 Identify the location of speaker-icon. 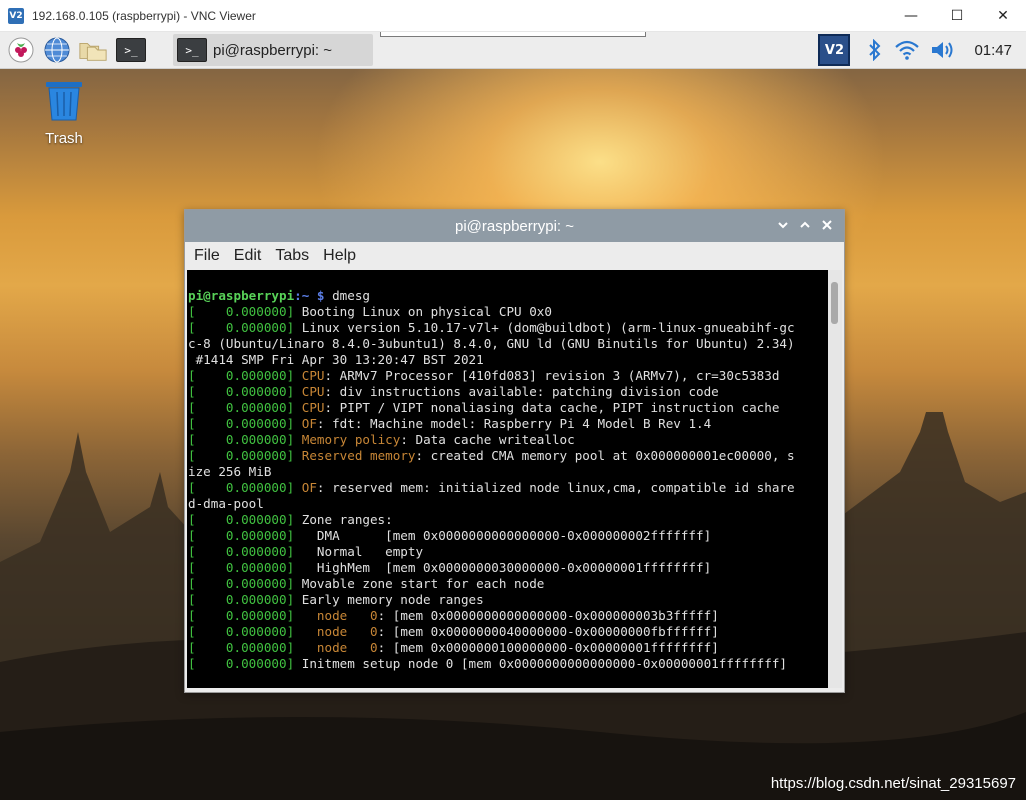
(942, 50).